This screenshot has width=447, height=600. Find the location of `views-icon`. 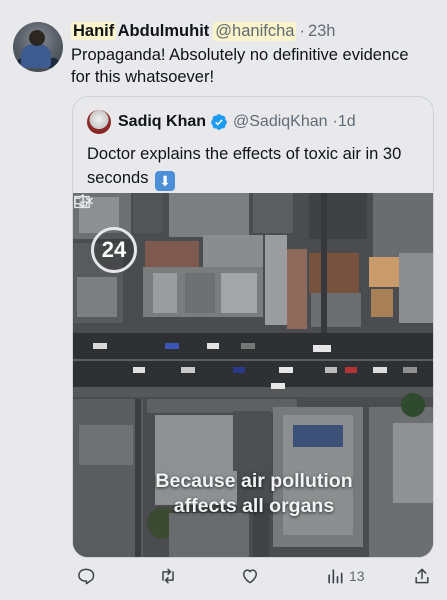

views-icon is located at coordinates (335, 576).